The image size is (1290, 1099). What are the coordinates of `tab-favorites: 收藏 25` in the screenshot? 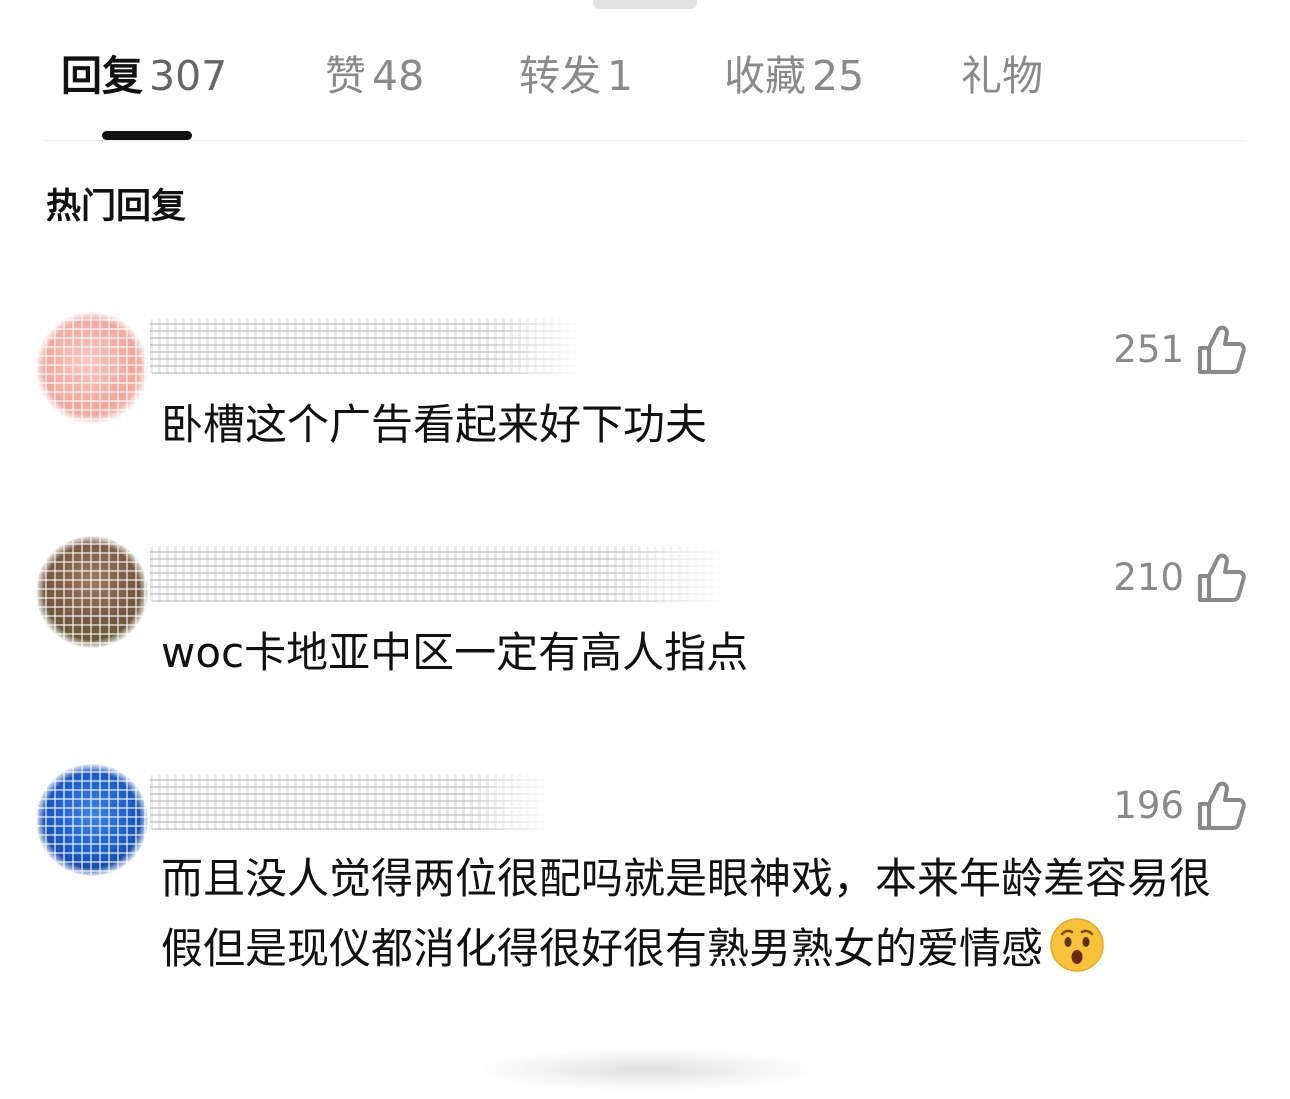 It's located at (794, 76).